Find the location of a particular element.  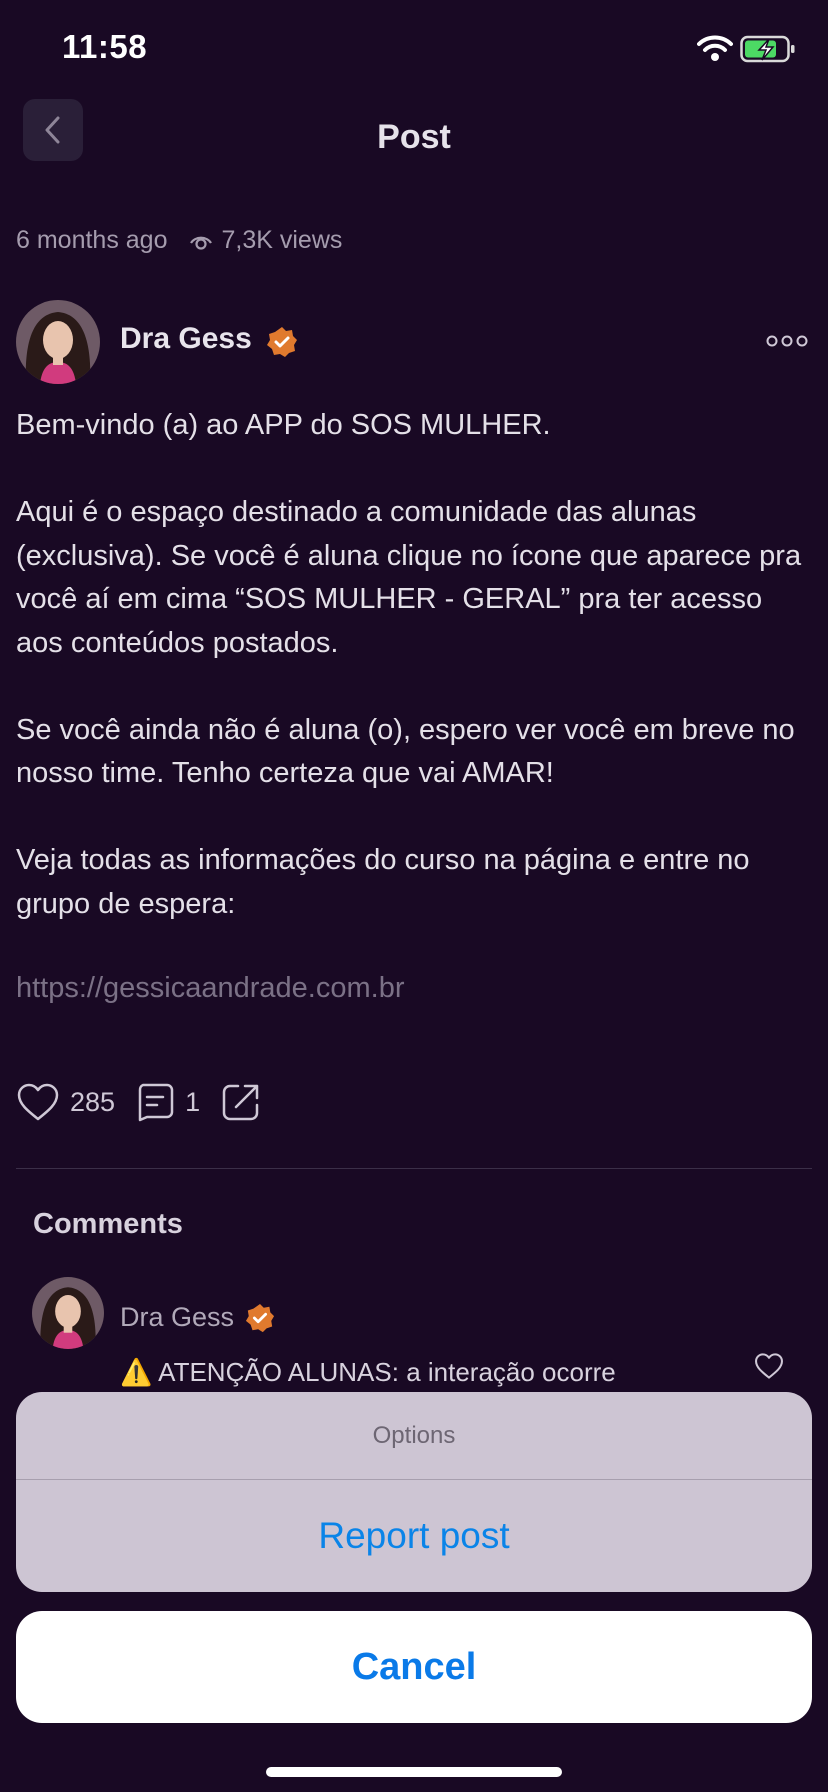

comment-avatar is located at coordinates (68, 1313).